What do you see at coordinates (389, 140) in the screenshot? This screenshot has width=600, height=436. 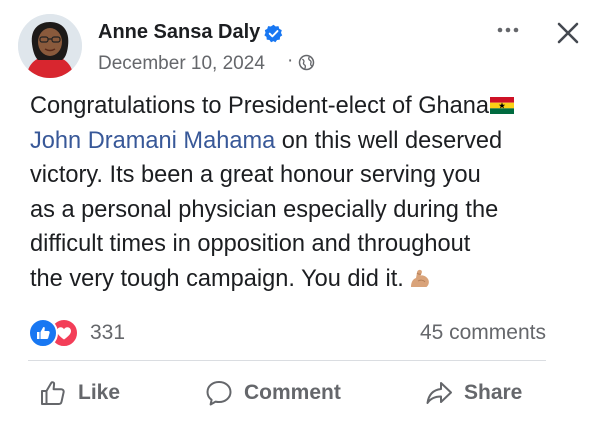 I see `post-text-segment: on this well deserved` at bounding box center [389, 140].